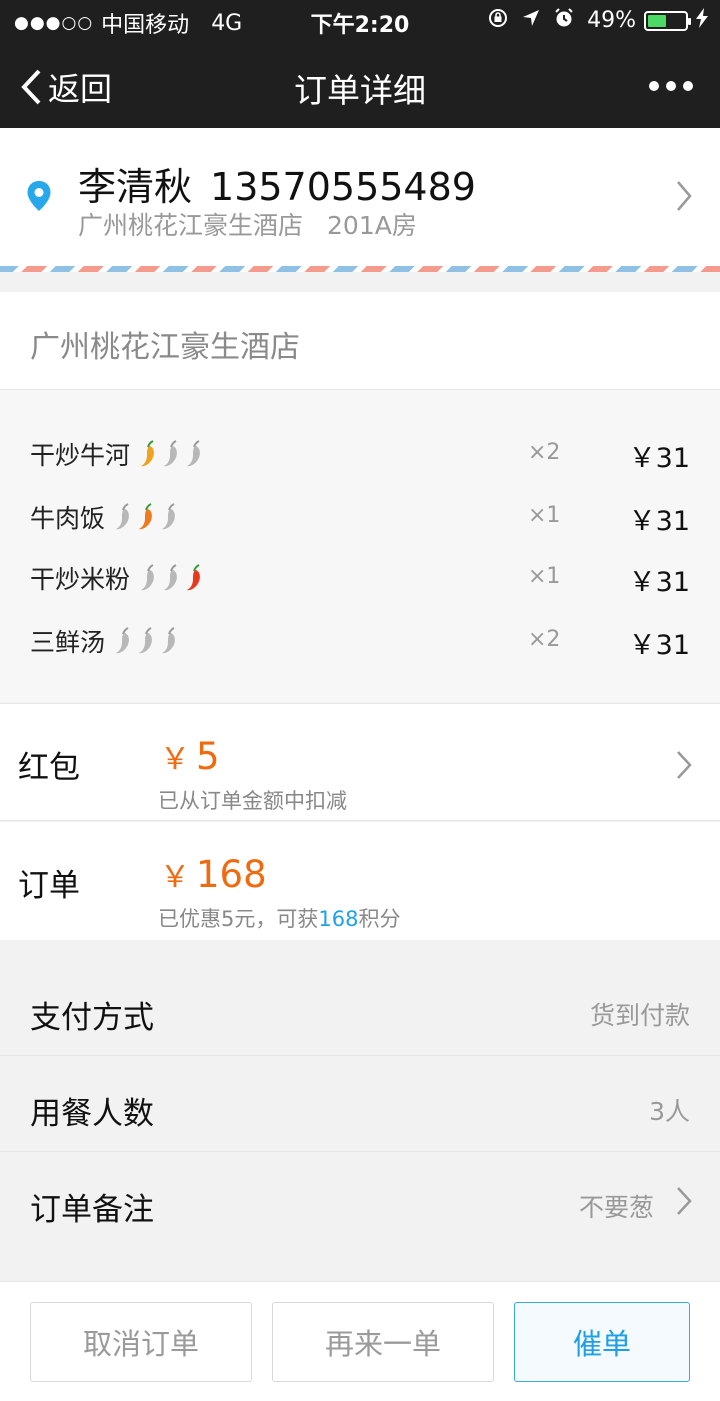 The width and height of the screenshot is (720, 1401). I want to click on order-remark-value: 不要葱, so click(616, 1207).